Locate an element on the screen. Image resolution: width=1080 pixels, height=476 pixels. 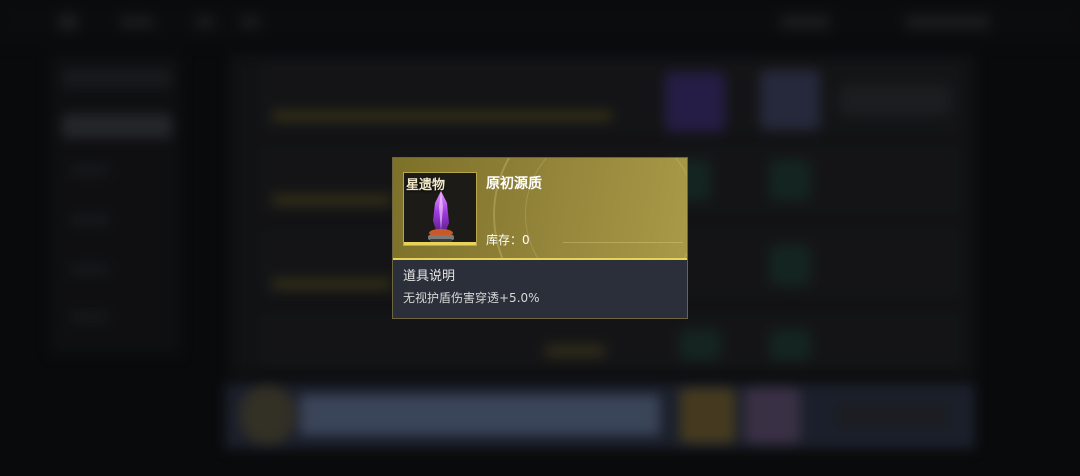
decor-scale is located at coordinates (623, 242).